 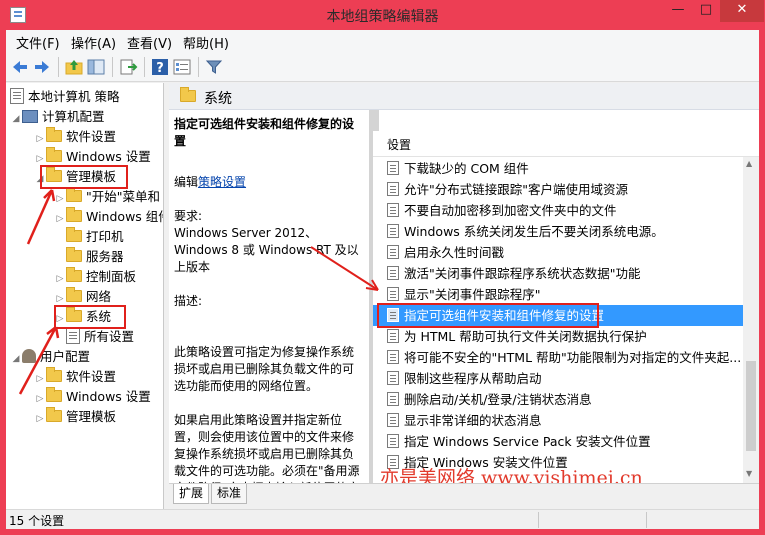 I want to click on tree-item-start-menu: ▷ "开始"菜单和, so click(x=107, y=197).